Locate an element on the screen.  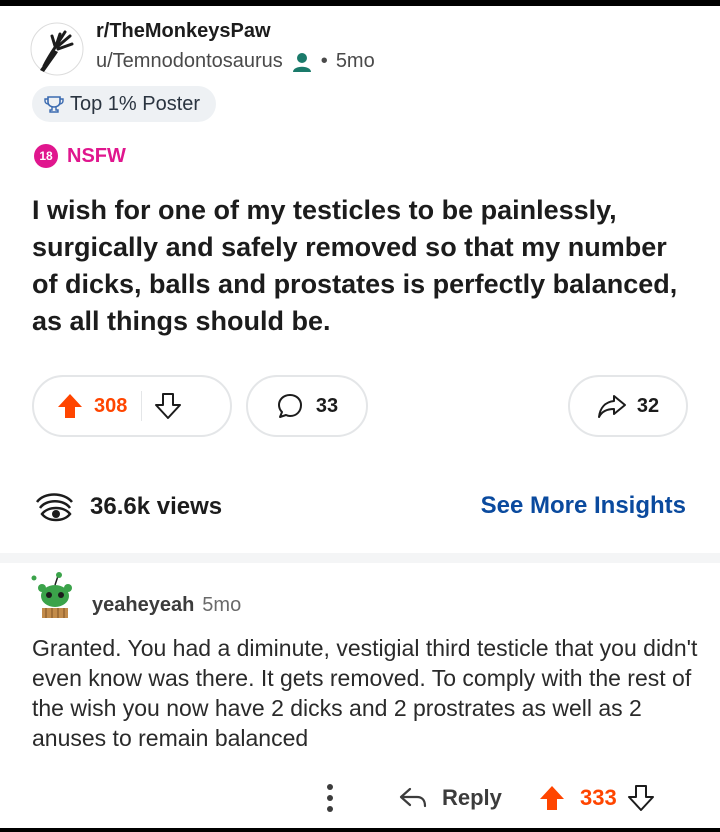
comment-actions: Reply 333 is located at coordinates (360, 801).